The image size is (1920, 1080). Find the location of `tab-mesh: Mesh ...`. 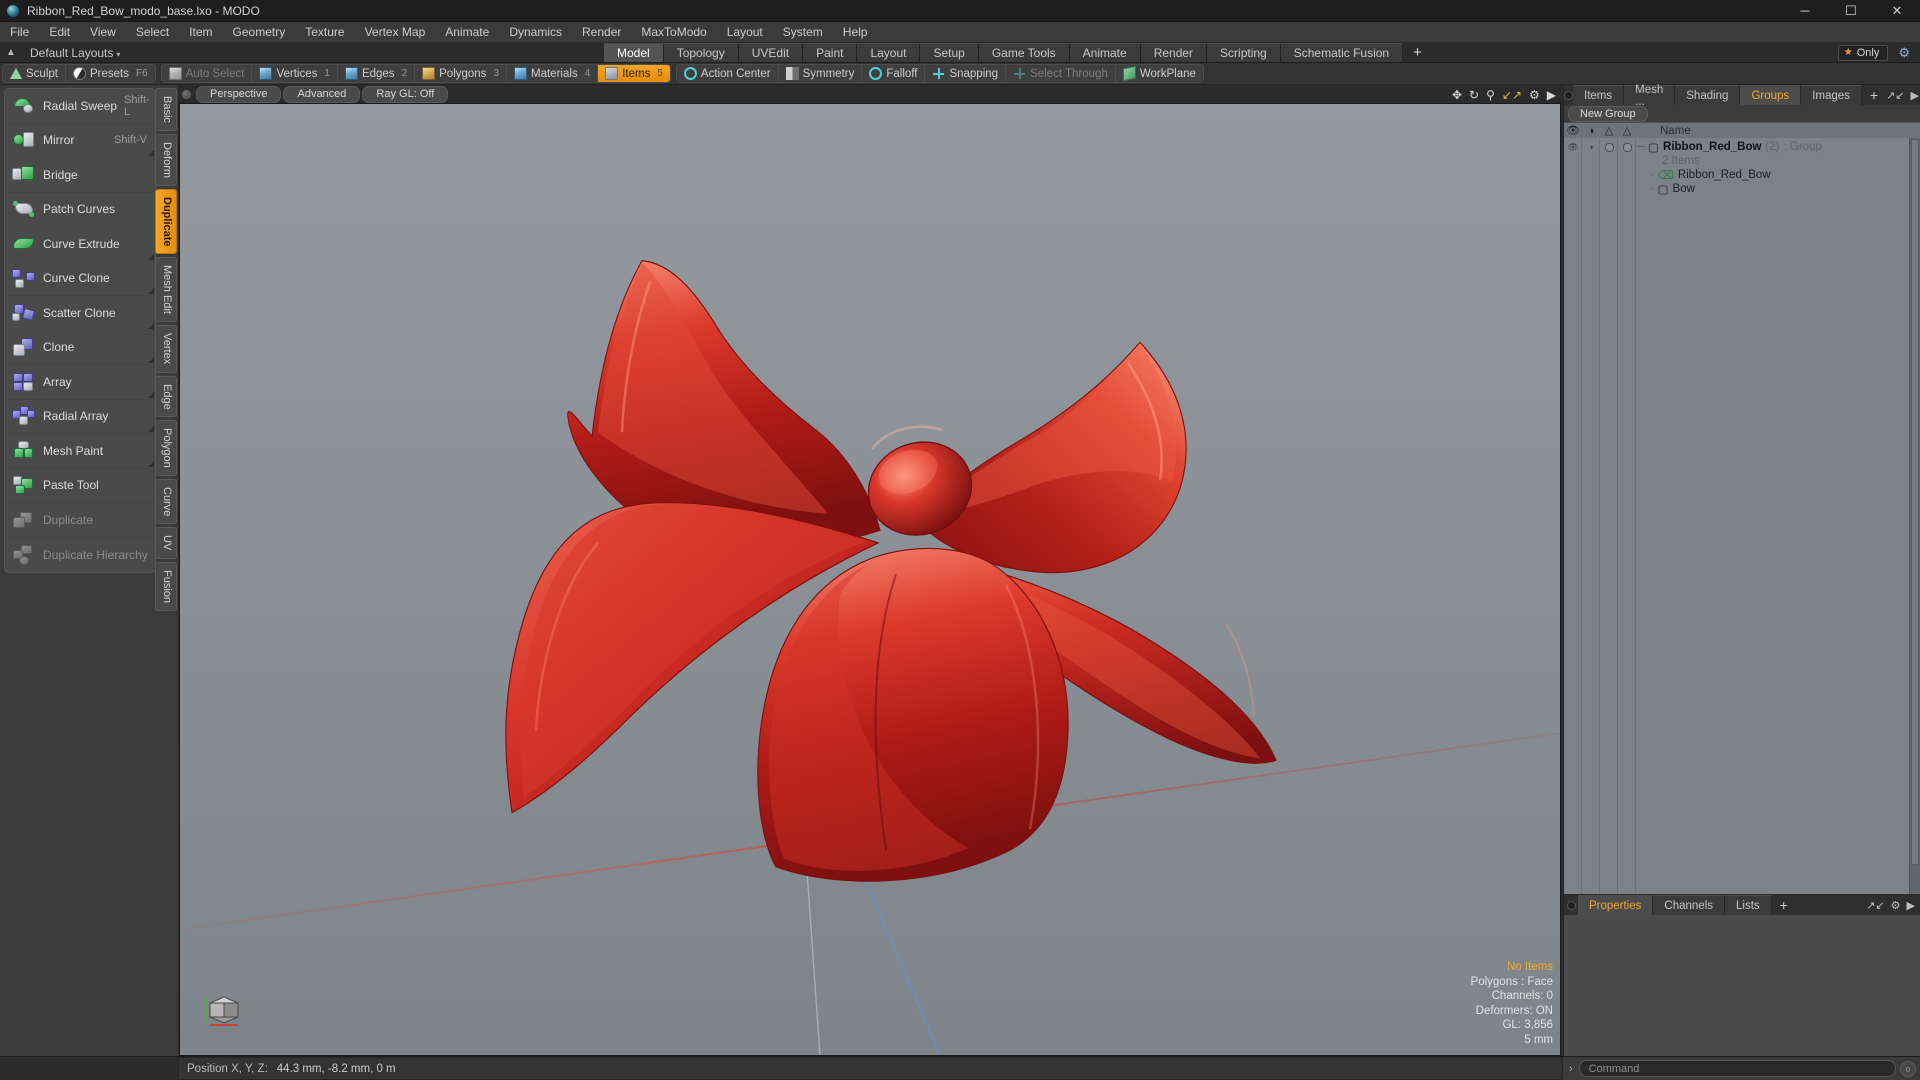

tab-mesh: Mesh ... is located at coordinates (1650, 96).